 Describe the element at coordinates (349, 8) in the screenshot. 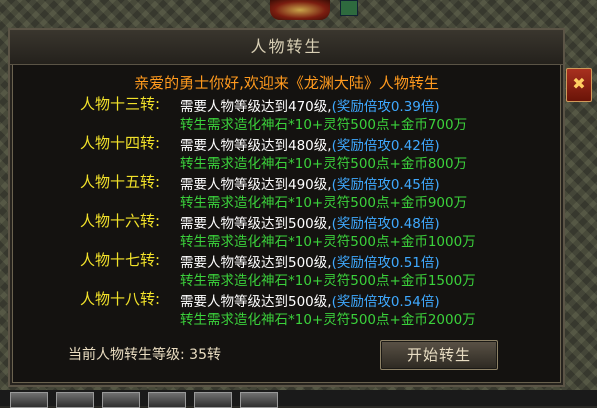

I see `minimap-flag-icon` at that location.